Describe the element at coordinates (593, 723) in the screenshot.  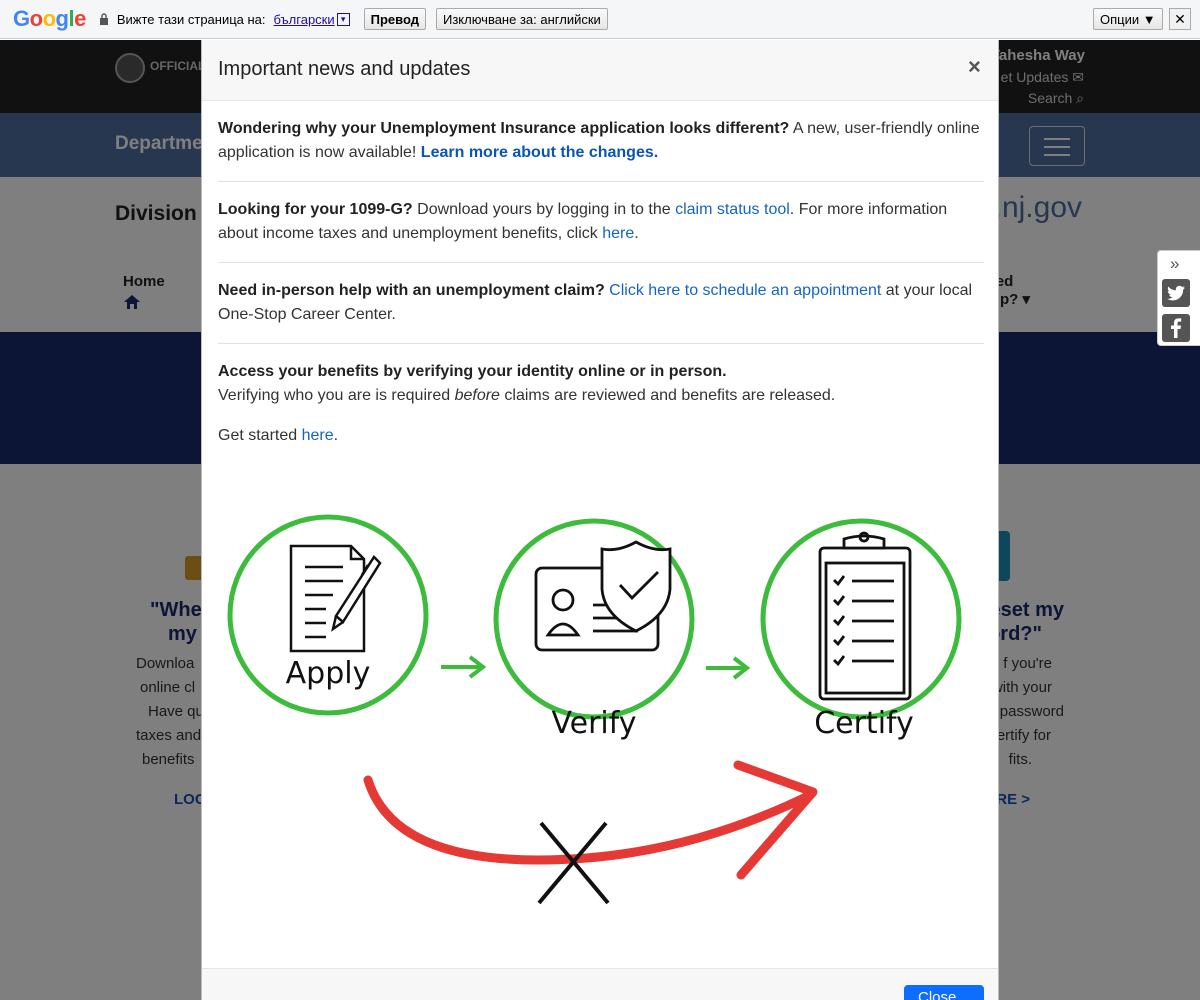
I see `verify-label: Verify` at that location.